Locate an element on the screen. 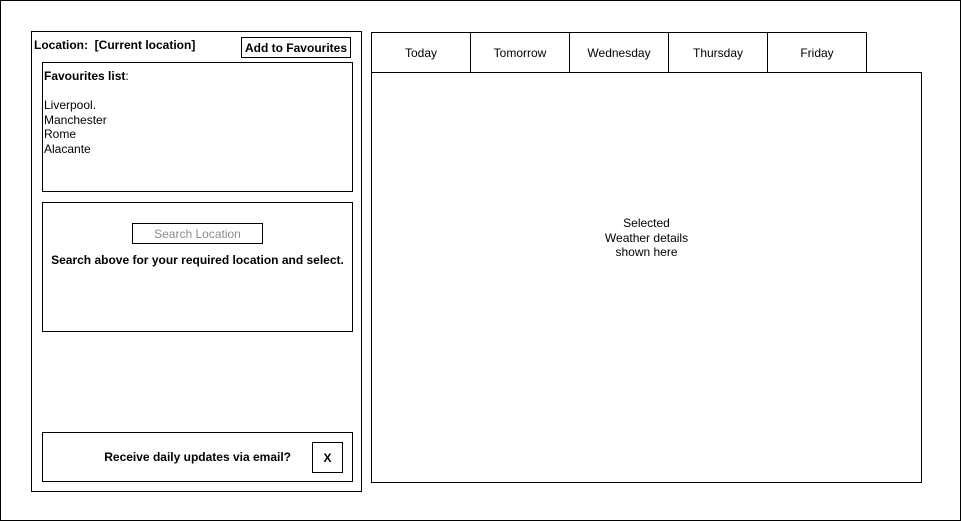 The width and height of the screenshot is (961, 521). favourite-item-liverpool: Liverpool. is located at coordinates (75, 105).